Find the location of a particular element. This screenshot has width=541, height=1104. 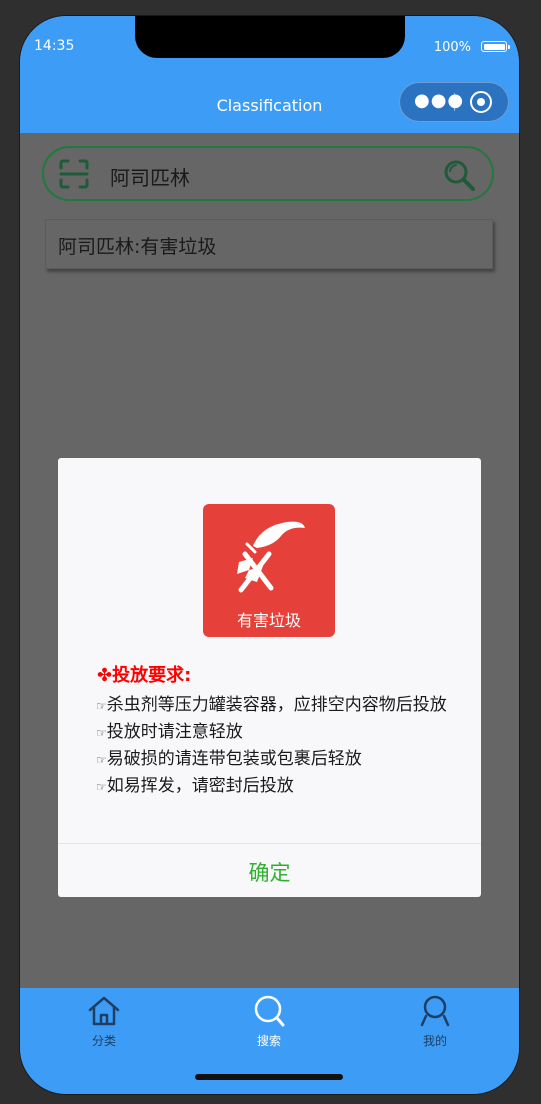

tab-label: 我的 is located at coordinates (434, 1041).